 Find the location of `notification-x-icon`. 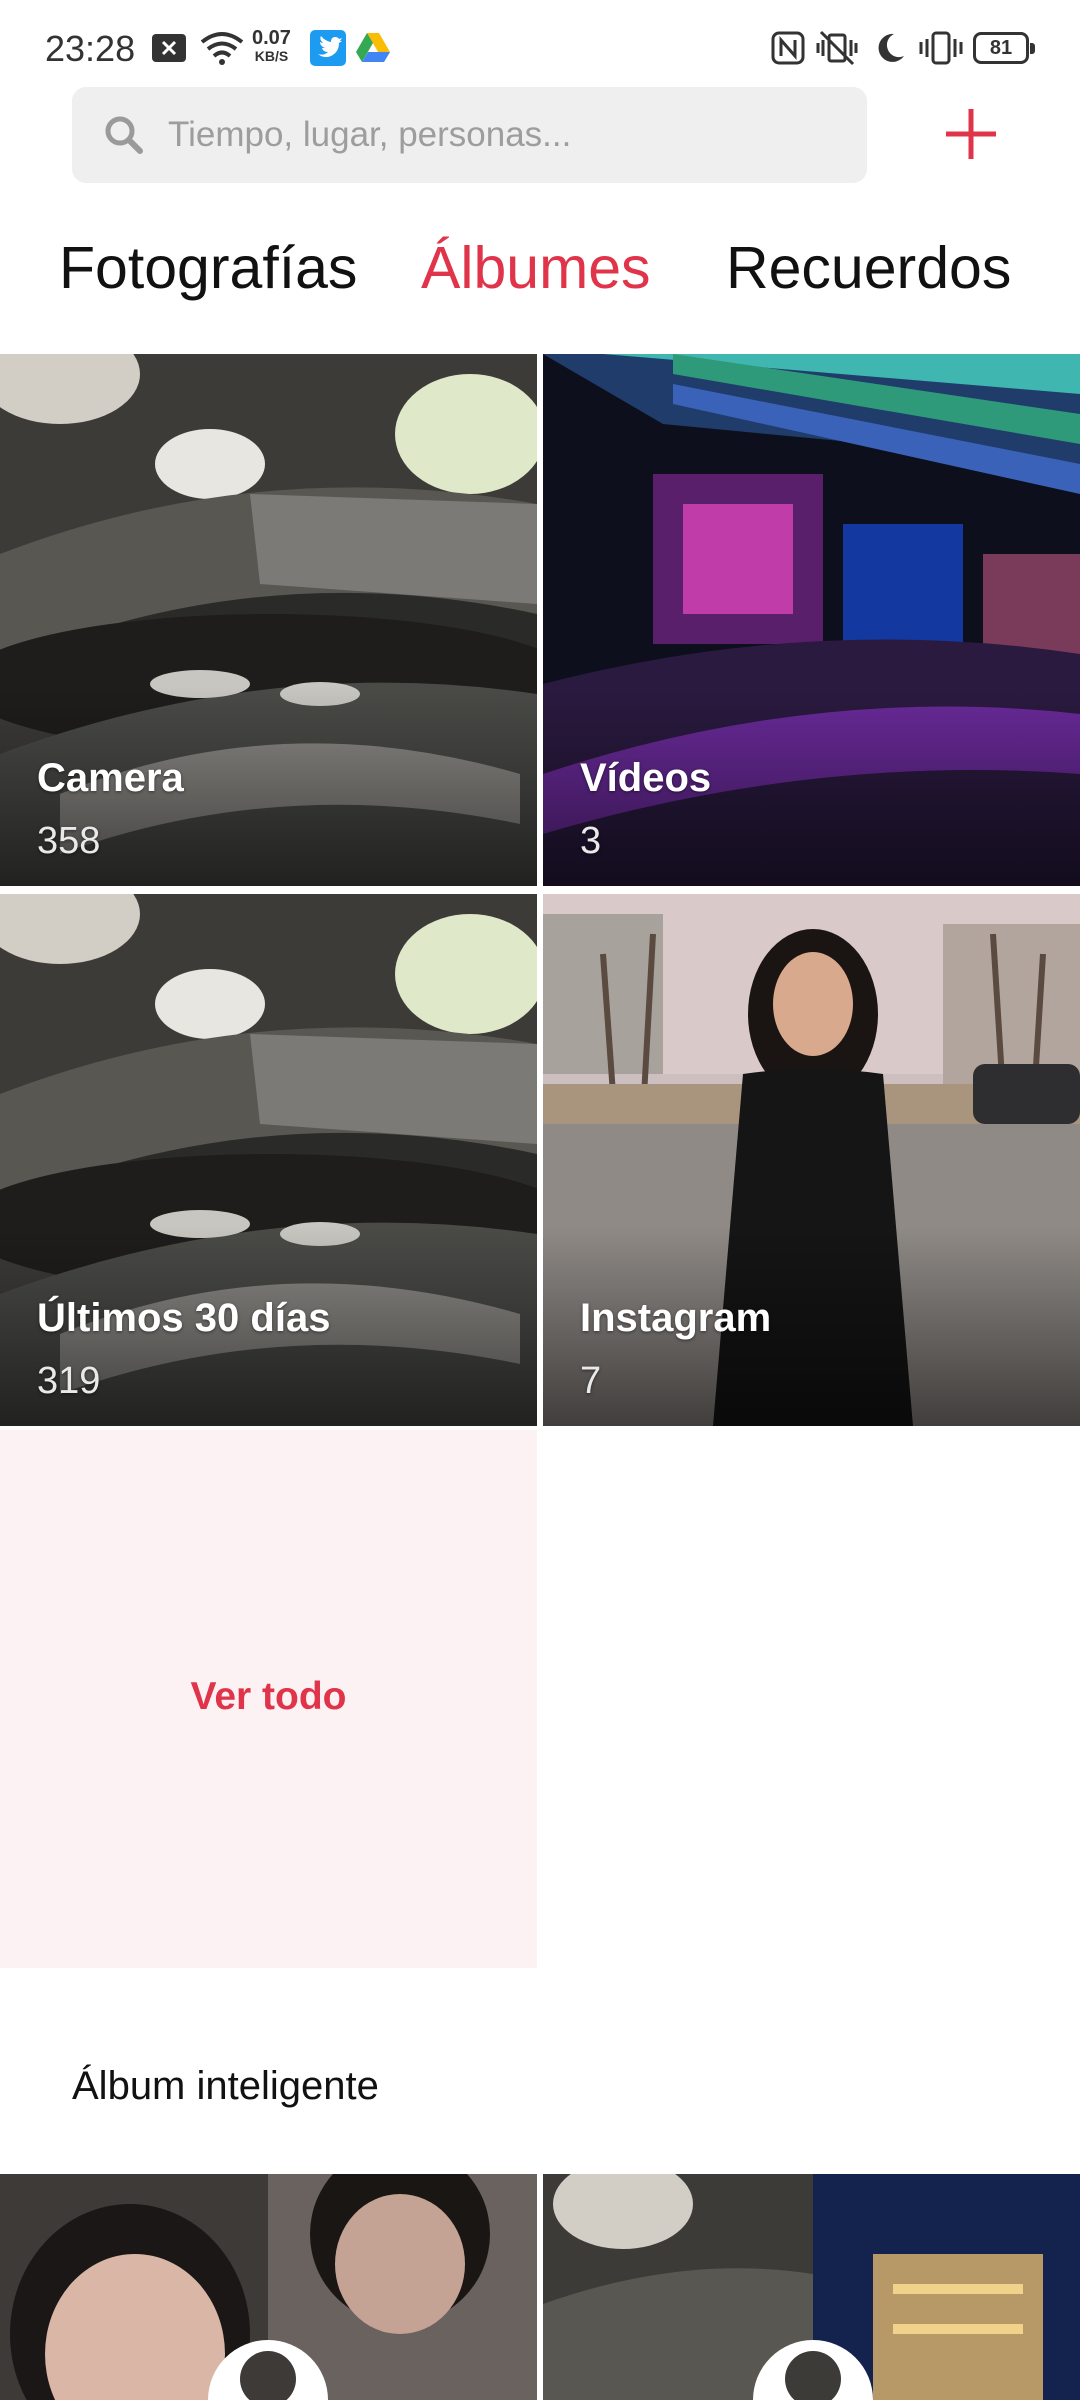

notification-x-icon is located at coordinates (169, 48).